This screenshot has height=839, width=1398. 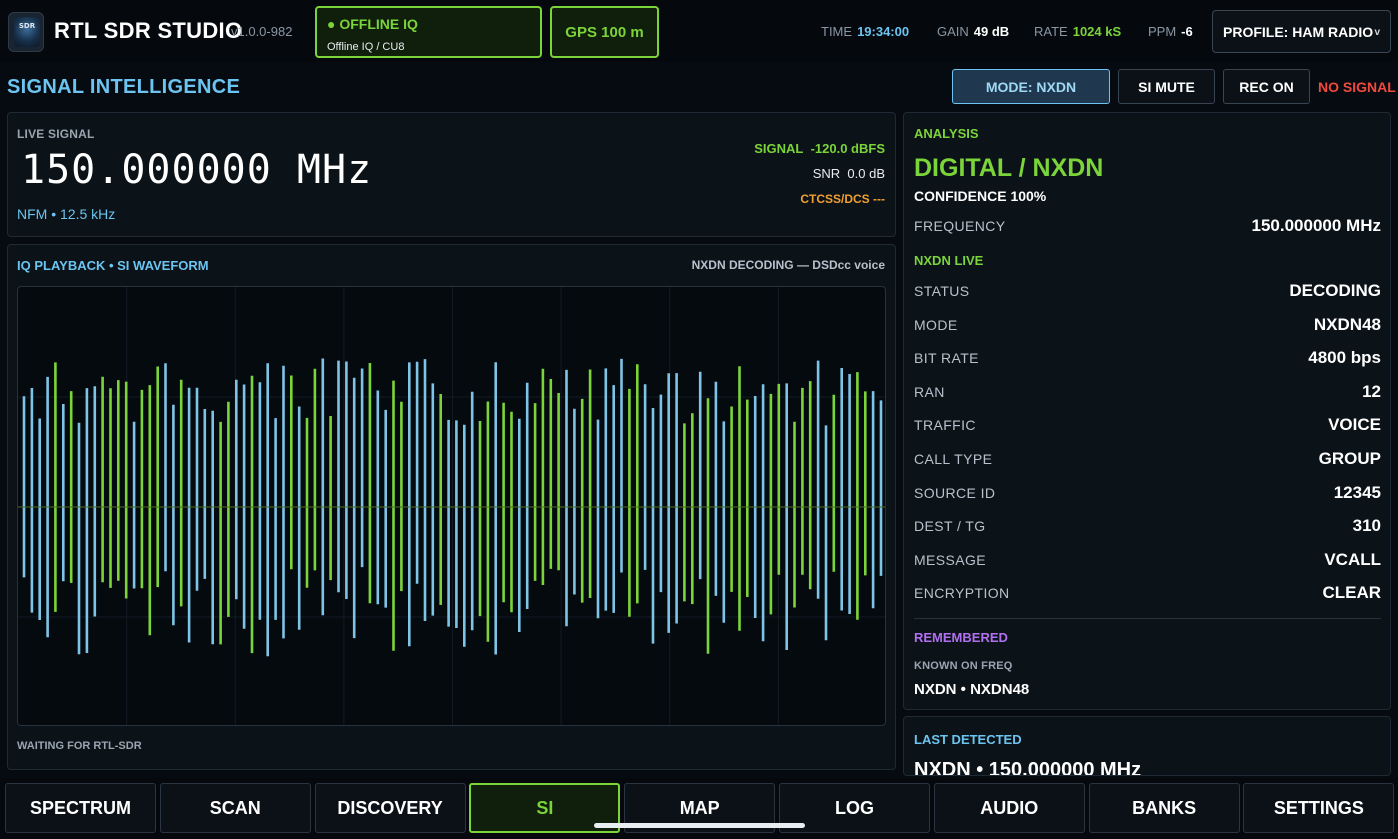 I want to click on last-detected-heading: LAST DETECTED, so click(x=968, y=739).